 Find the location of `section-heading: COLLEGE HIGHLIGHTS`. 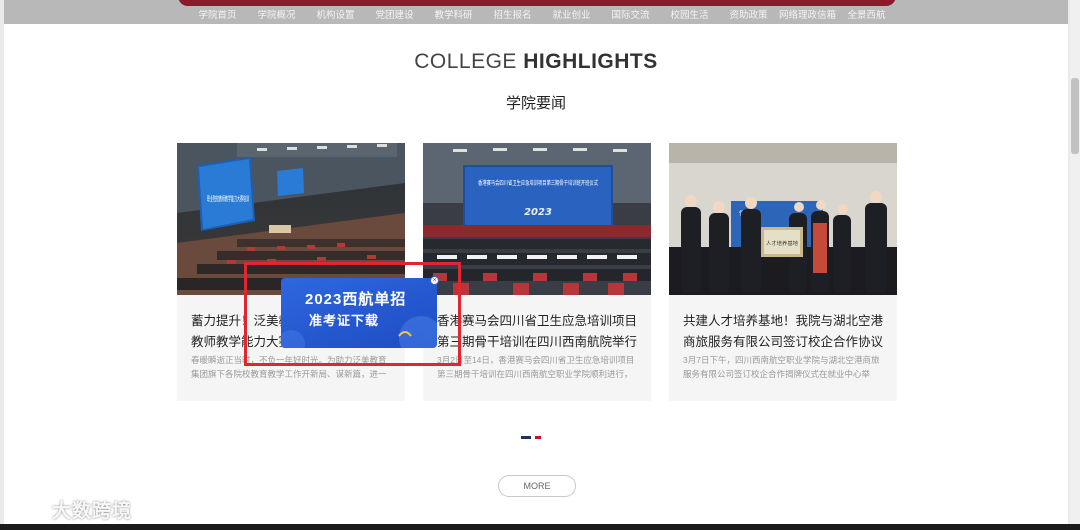

section-heading: COLLEGE HIGHLIGHTS is located at coordinates (536, 62).